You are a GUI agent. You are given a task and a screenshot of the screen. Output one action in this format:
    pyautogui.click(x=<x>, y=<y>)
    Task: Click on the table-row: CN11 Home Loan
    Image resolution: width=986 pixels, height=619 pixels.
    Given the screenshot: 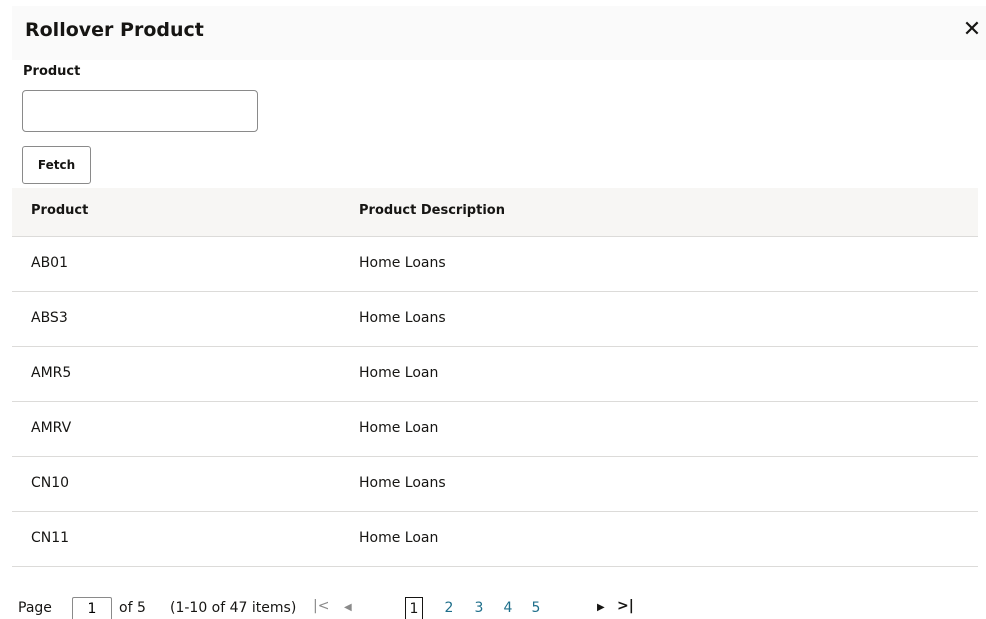 What is the action you would take?
    pyautogui.click(x=495, y=539)
    